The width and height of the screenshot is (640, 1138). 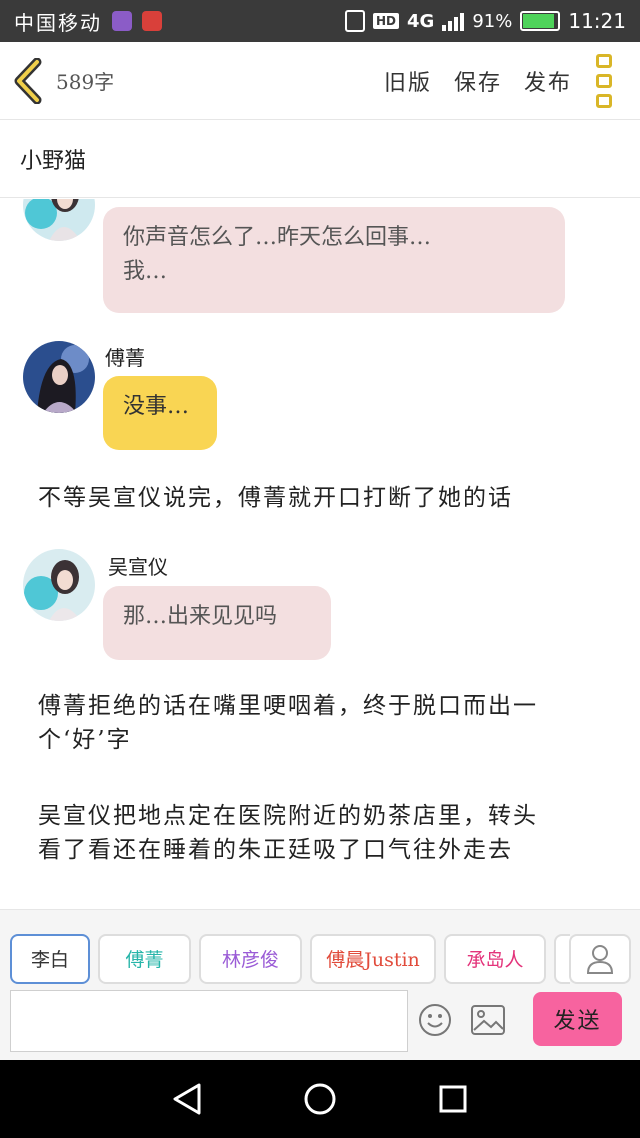 I want to click on carrier-name: 中国移动, so click(x=58, y=22).